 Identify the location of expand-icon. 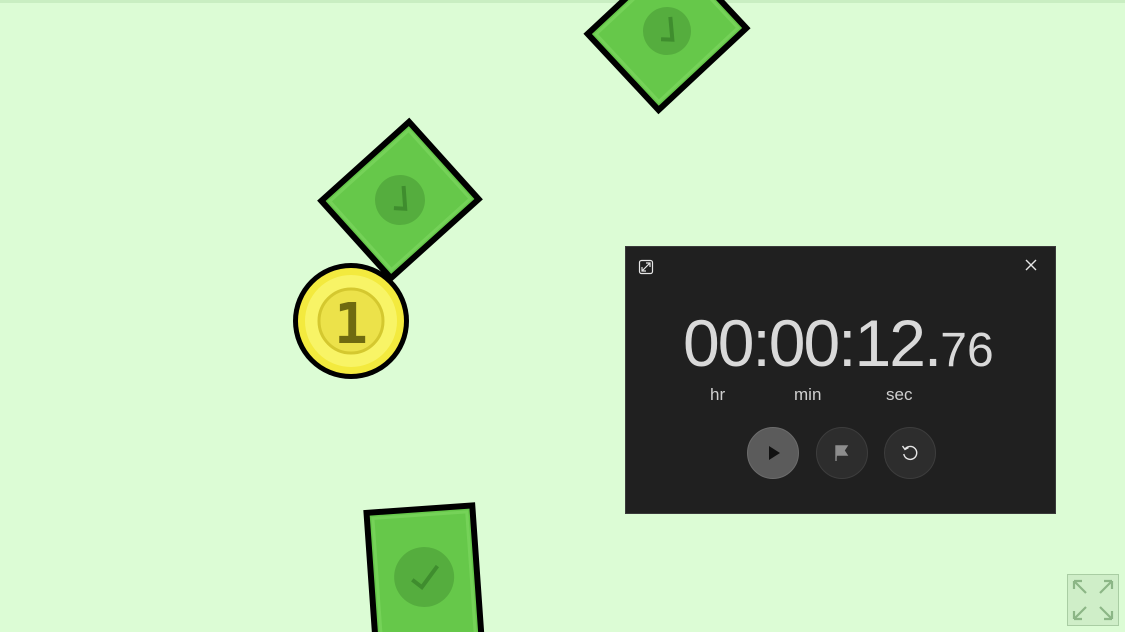
(646, 267).